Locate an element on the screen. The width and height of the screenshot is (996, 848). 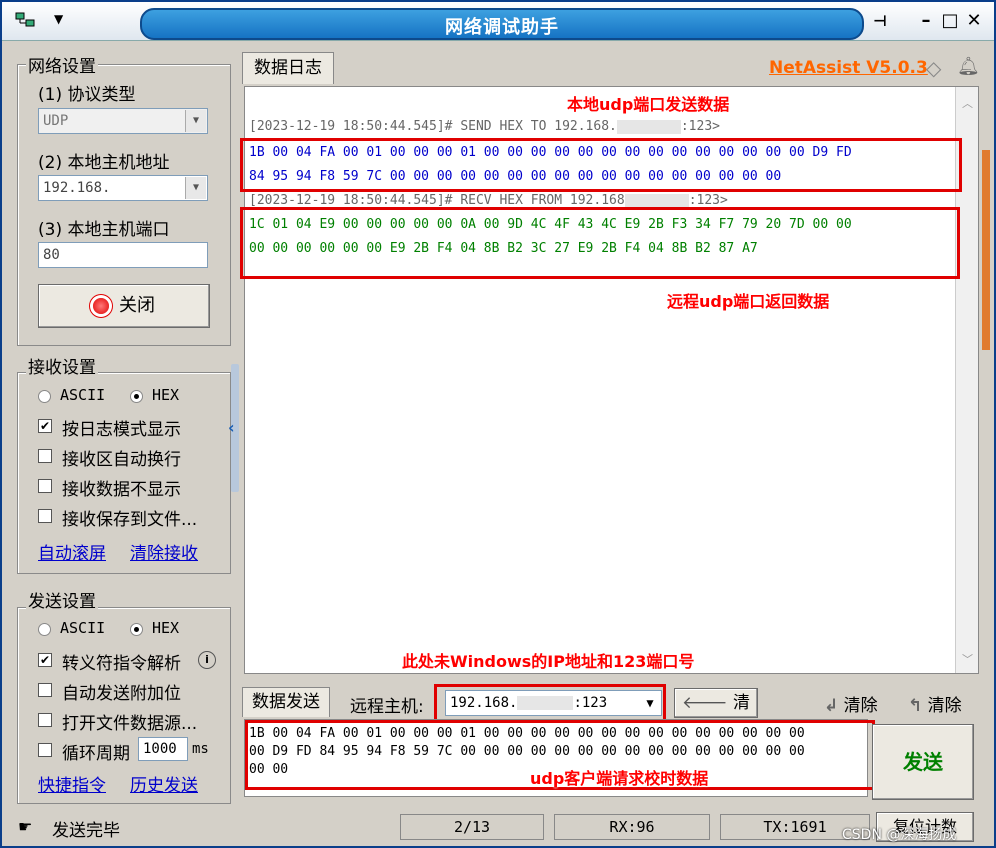
escape-parse-label: 转义符指令解析 is located at coordinates (121, 664).